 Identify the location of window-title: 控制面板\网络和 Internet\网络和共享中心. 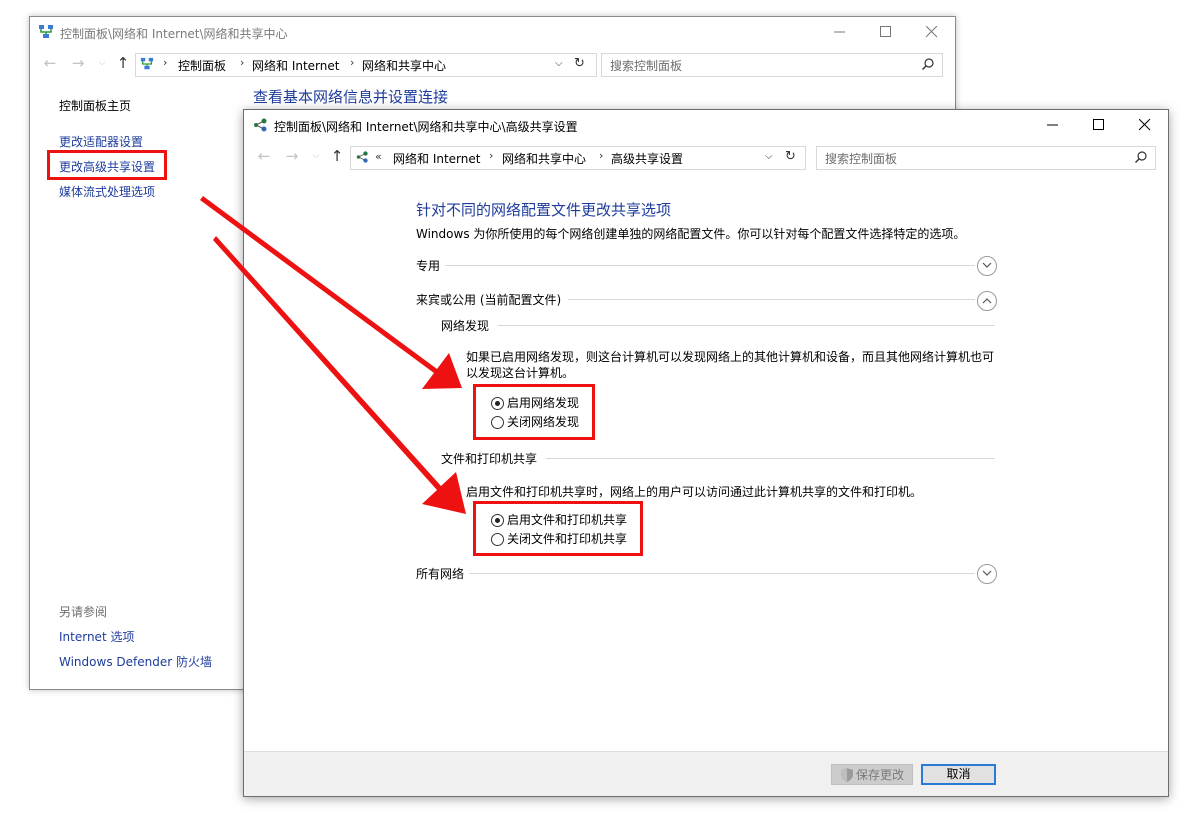
(174, 34).